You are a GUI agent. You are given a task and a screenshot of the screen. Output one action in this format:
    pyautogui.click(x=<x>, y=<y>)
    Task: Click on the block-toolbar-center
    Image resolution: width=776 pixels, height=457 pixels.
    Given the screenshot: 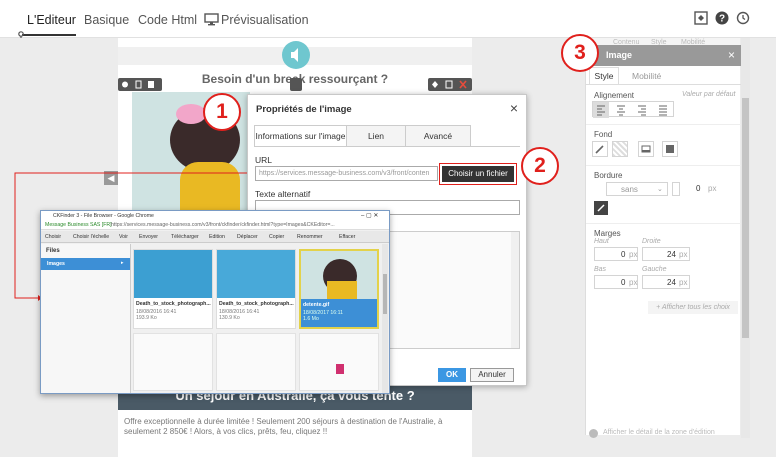 What is the action you would take?
    pyautogui.click(x=296, y=84)
    